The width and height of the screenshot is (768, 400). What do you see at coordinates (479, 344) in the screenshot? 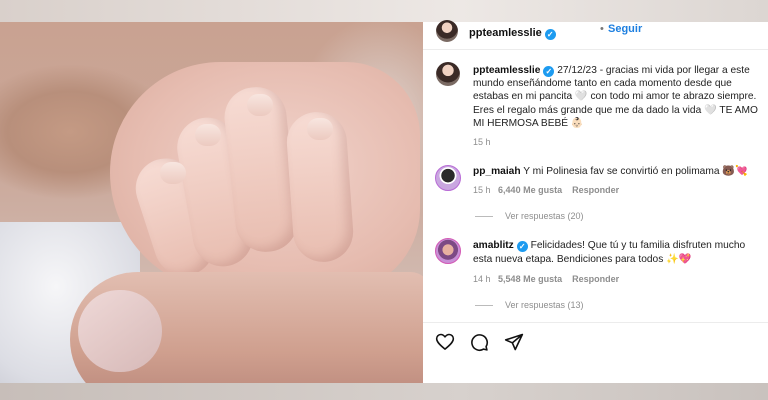
I see `comment-icon` at bounding box center [479, 344].